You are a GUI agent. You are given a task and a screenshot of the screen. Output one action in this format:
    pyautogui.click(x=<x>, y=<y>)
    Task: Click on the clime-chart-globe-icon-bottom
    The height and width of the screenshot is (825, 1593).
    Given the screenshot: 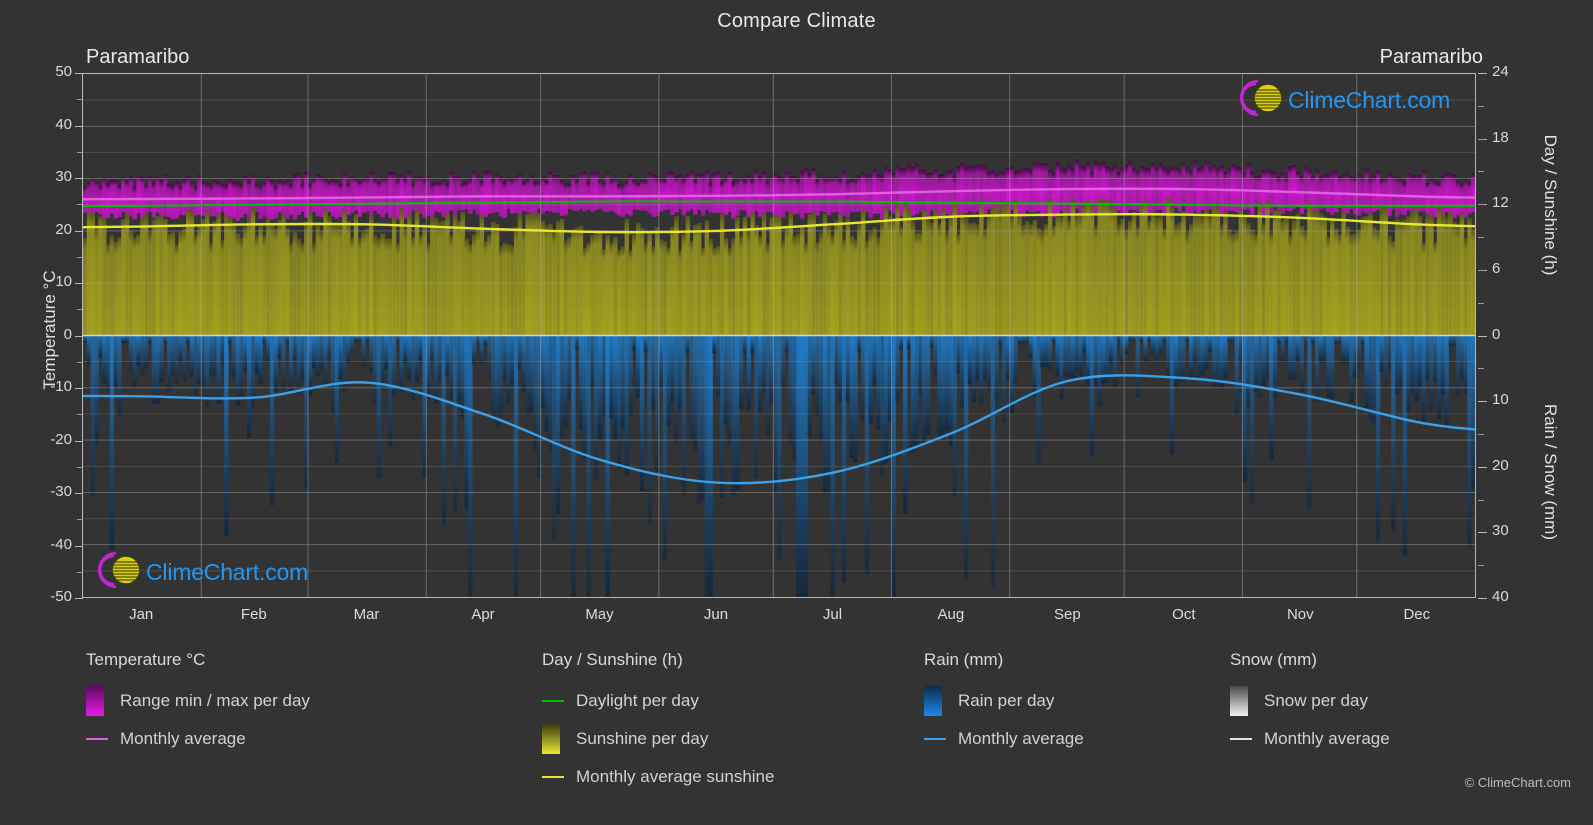 What is the action you would take?
    pyautogui.click(x=118, y=572)
    